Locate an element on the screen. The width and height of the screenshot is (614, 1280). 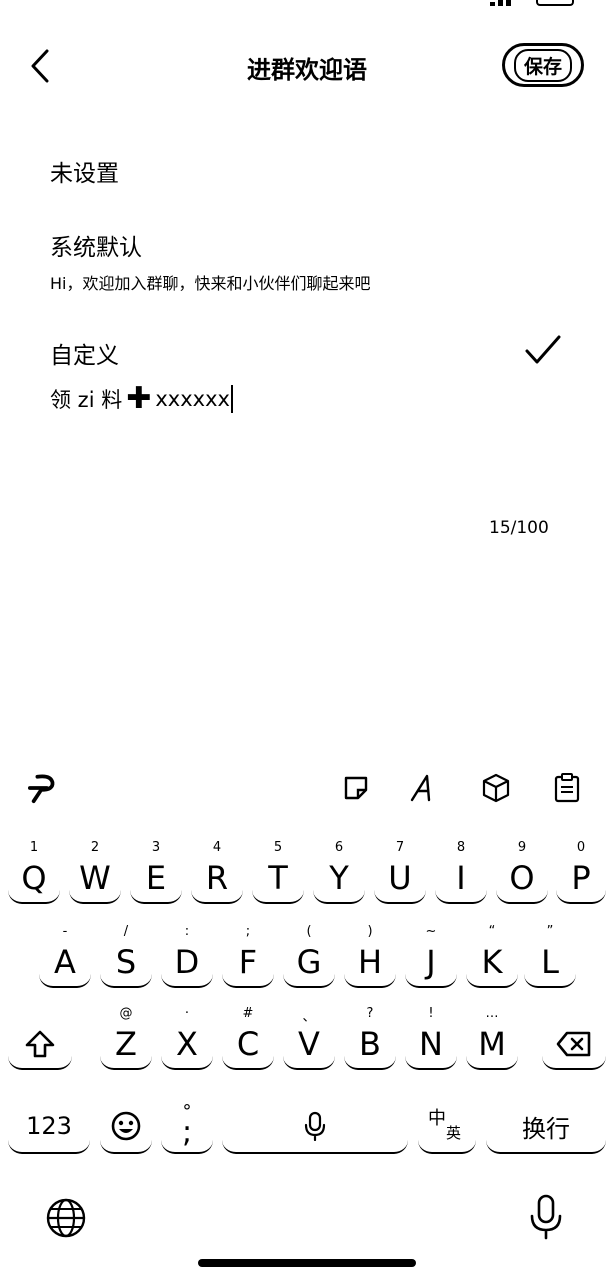
key-i: 8I is located at coordinates (461, 872).